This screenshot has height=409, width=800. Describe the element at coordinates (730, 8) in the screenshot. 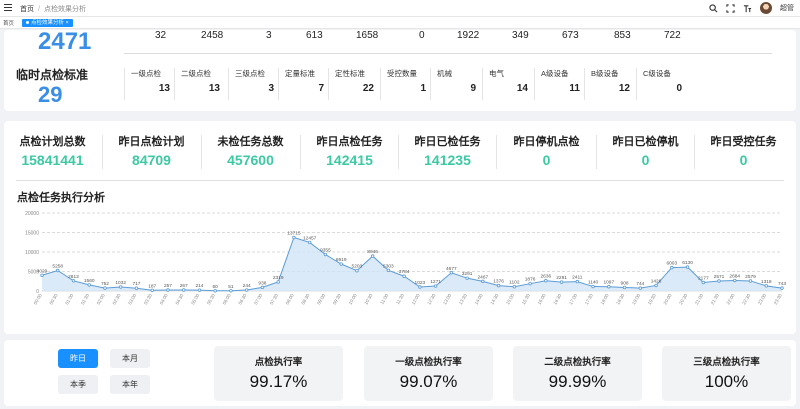

I see `fullscreen-icon` at that location.